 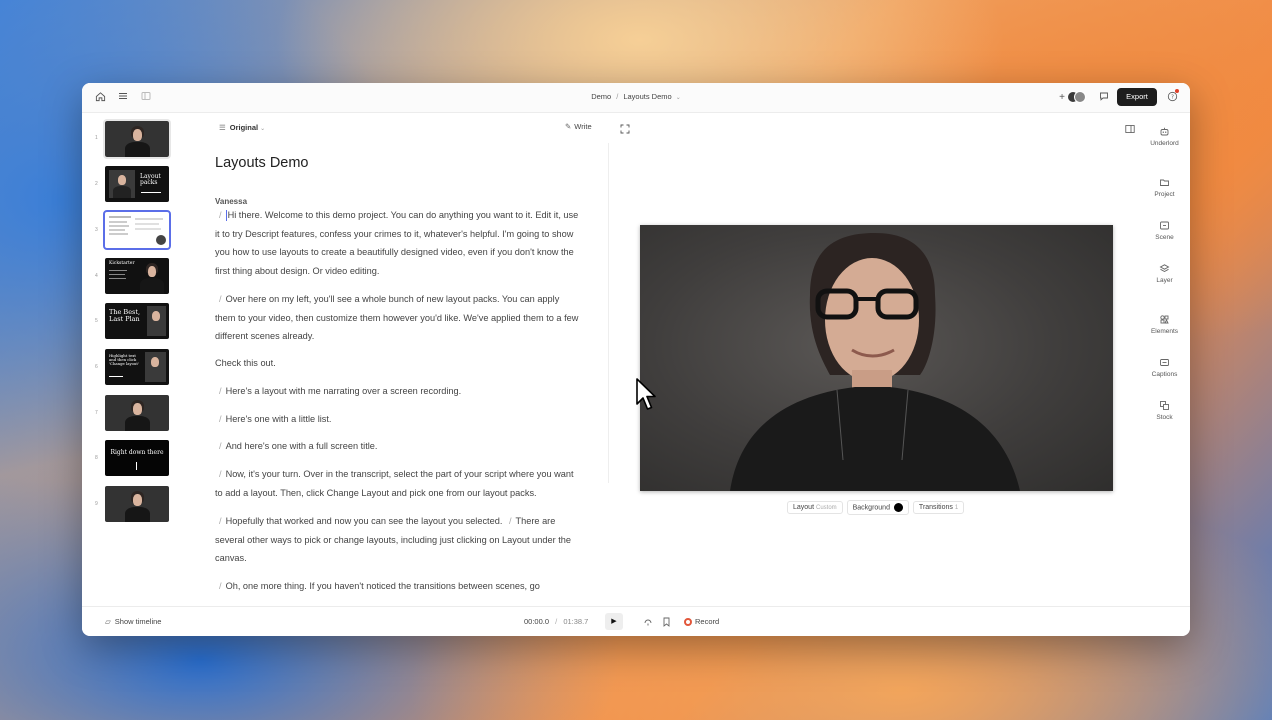 I want to click on rail-item-layer: Layer, so click(x=1164, y=273).